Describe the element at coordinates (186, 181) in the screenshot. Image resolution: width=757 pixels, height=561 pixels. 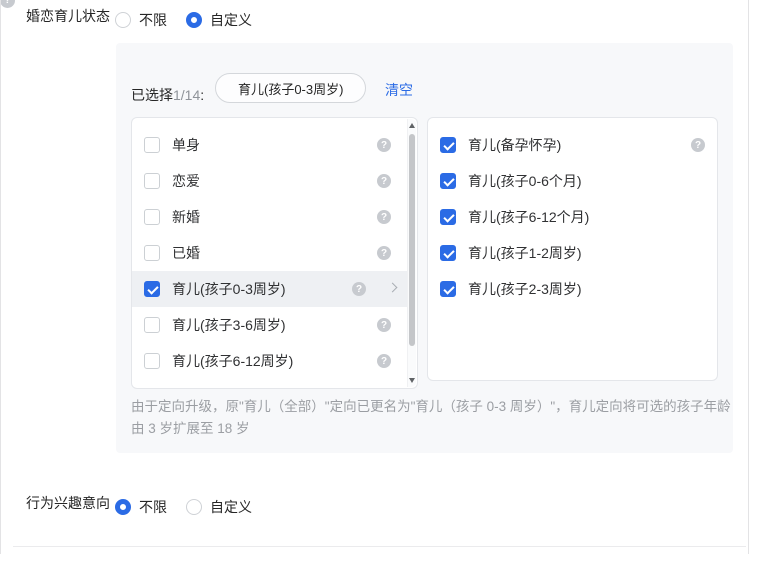
I see `list-item-label: 恋爱` at that location.